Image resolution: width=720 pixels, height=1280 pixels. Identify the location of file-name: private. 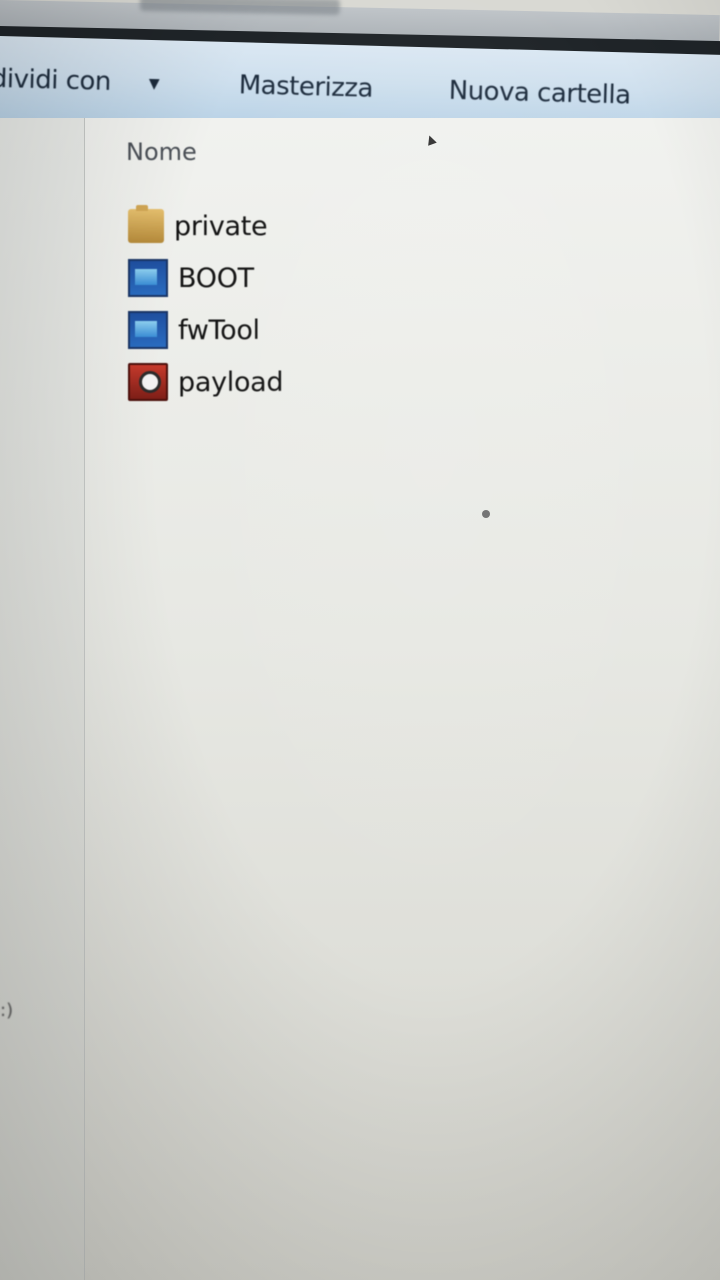
(221, 226).